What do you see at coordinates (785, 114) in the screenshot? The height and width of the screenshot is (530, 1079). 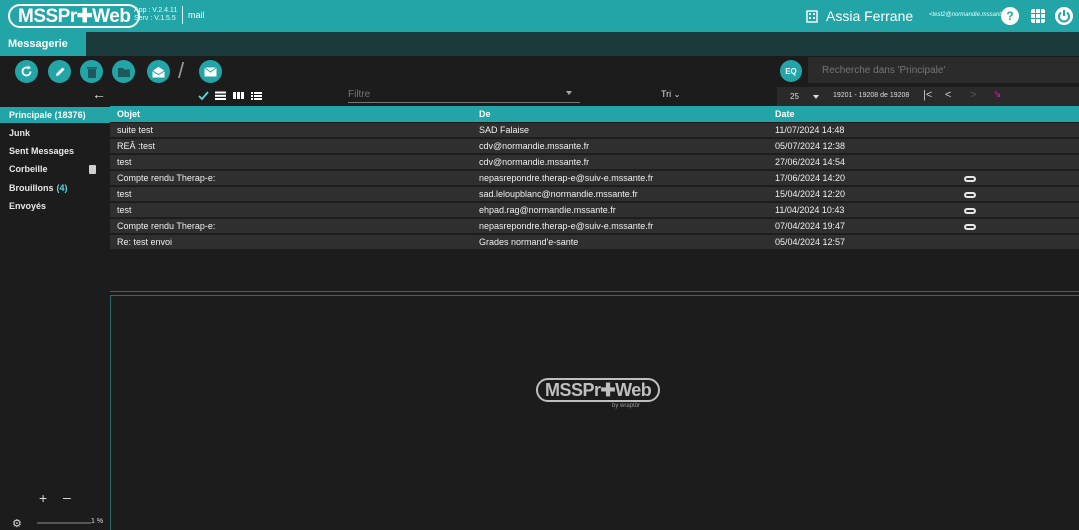 I see `column-header-date: Date` at bounding box center [785, 114].